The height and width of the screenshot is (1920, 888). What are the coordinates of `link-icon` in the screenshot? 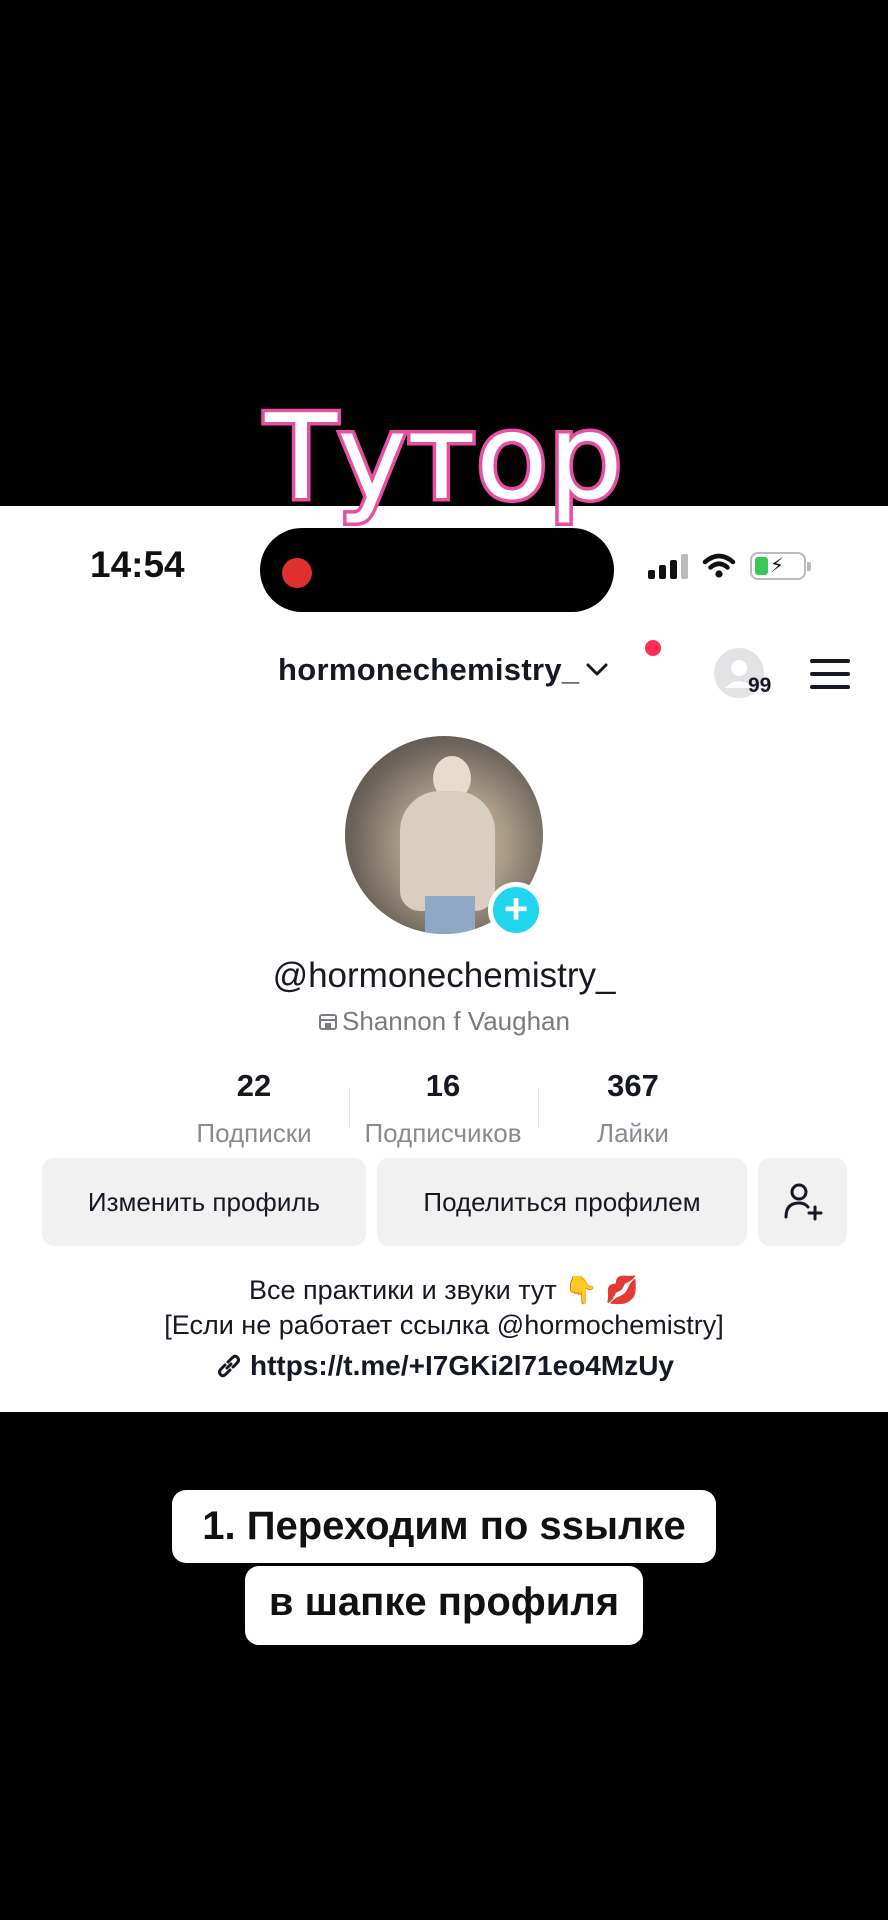 It's located at (228, 1366).